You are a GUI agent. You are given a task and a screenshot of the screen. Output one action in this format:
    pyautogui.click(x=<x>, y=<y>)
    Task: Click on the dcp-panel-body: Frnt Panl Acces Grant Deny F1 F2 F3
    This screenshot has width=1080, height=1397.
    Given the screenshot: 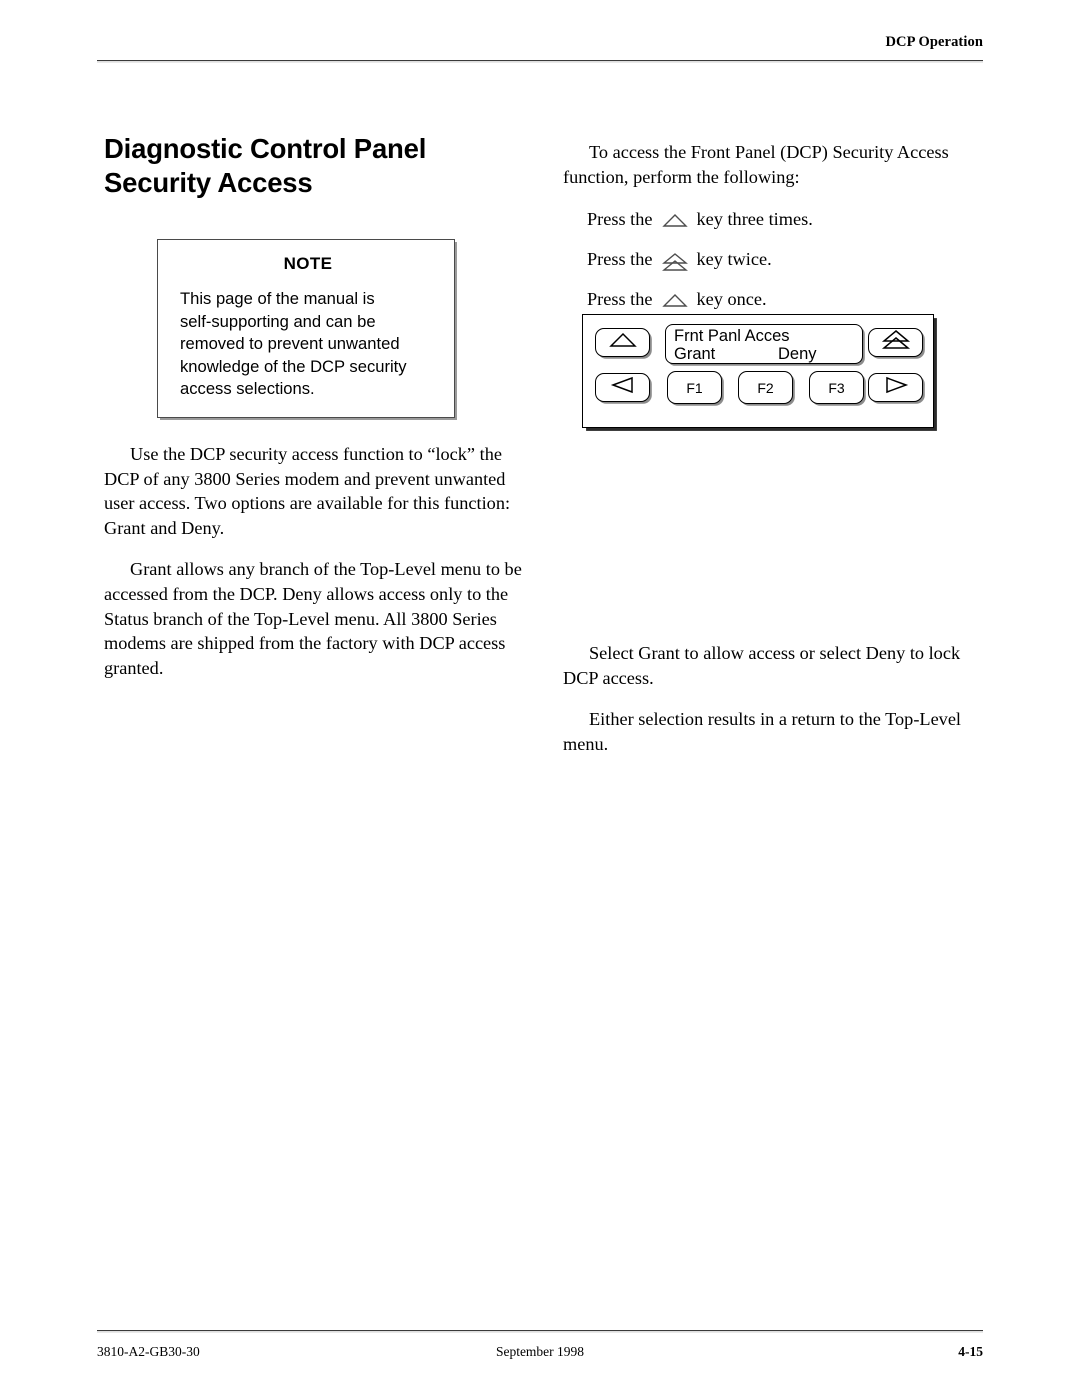 What is the action you would take?
    pyautogui.click(x=758, y=371)
    